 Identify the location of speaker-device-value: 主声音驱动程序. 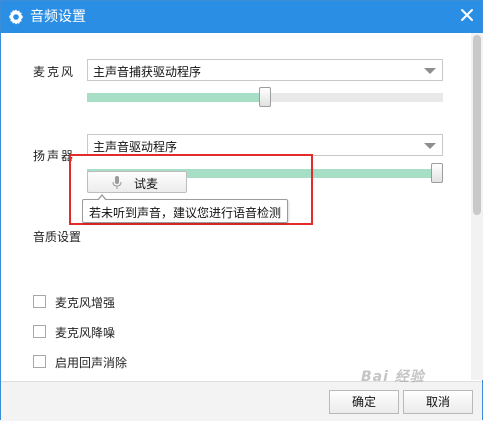
(135, 147).